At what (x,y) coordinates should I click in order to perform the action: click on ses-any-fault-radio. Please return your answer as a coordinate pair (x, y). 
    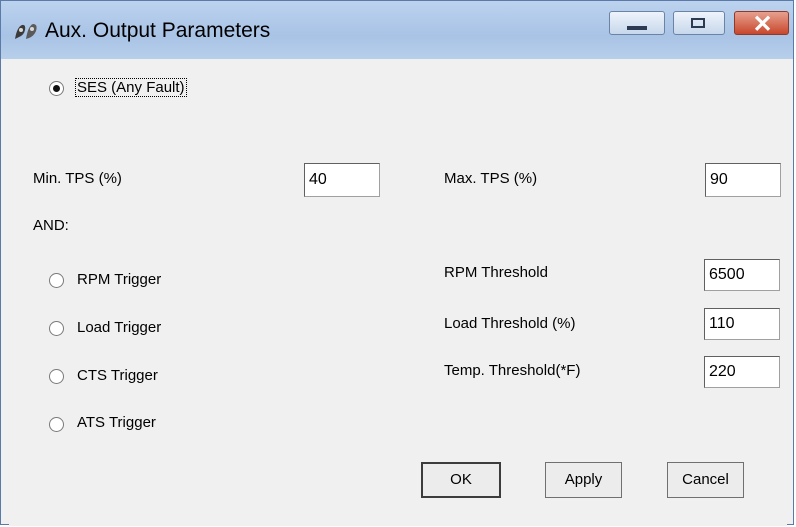
    Looking at the image, I should click on (56, 88).